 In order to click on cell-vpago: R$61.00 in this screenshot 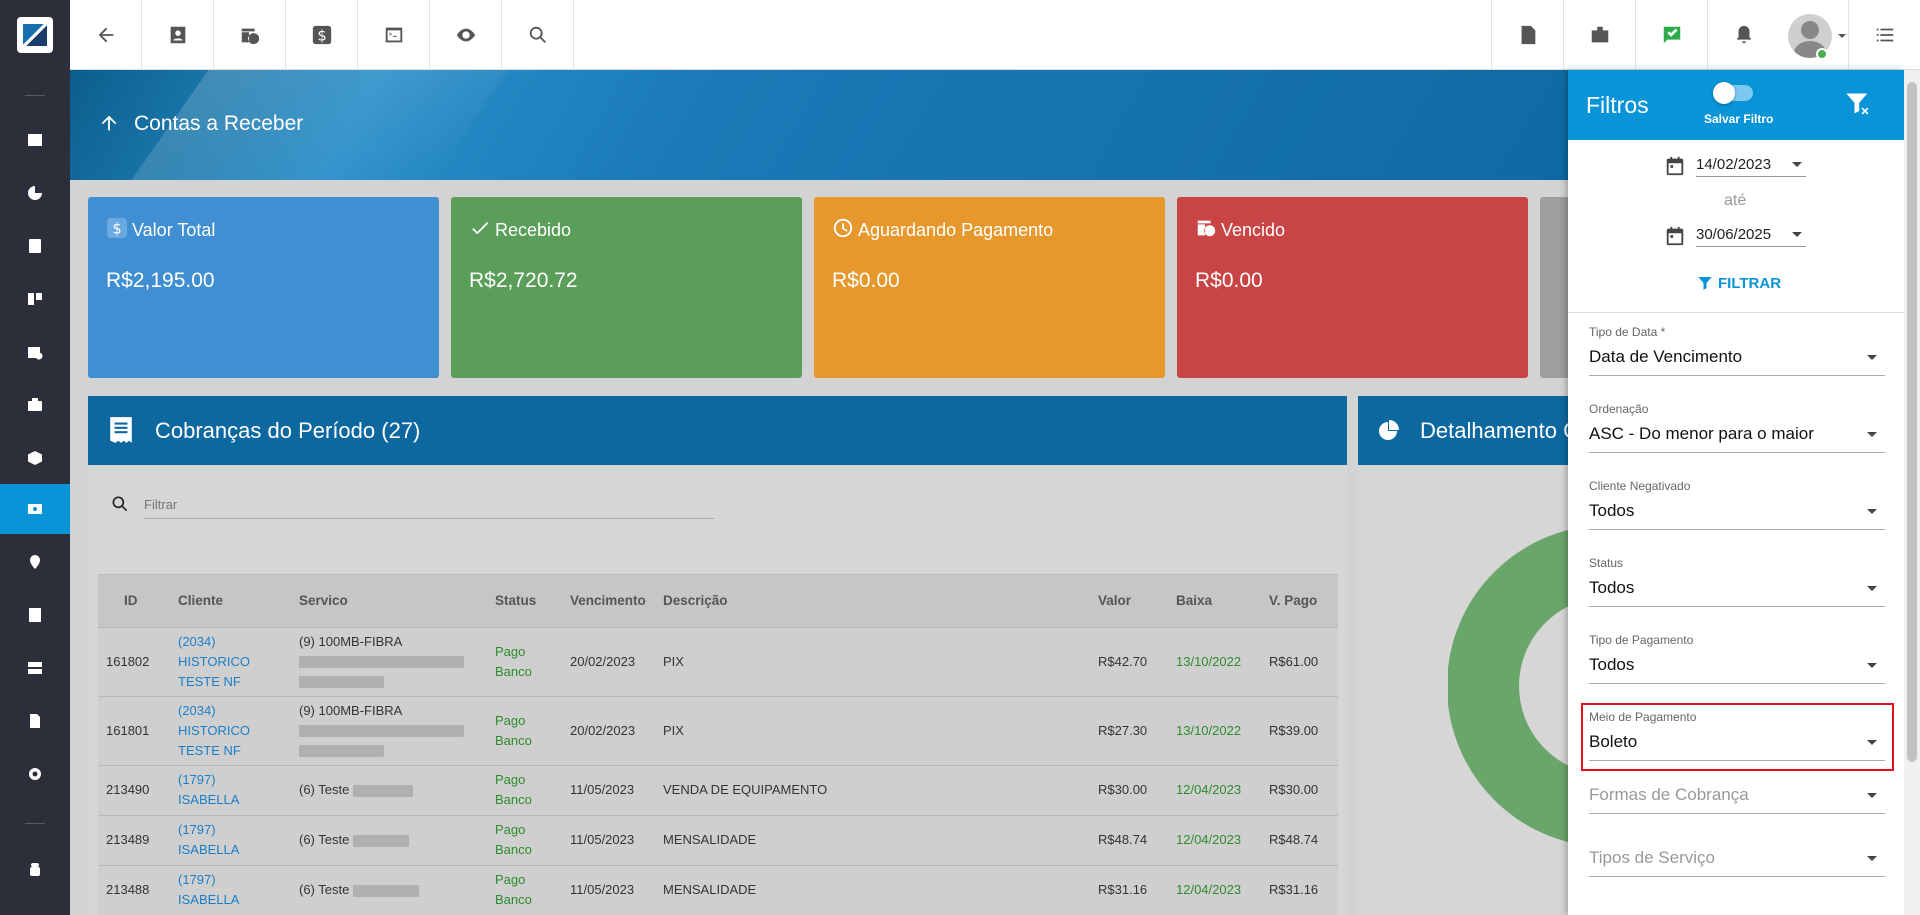, I will do `click(1299, 661)`.